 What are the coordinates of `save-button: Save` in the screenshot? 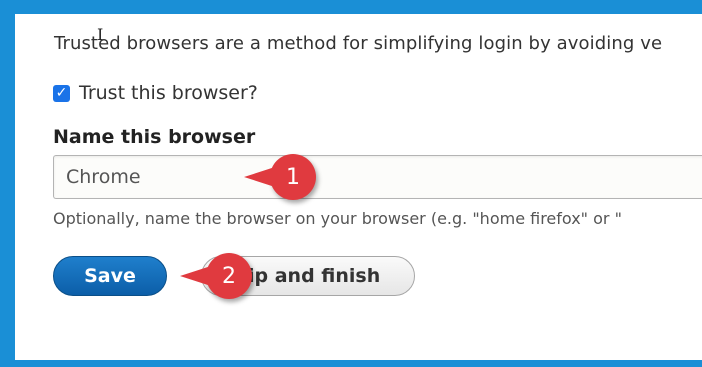 It's located at (110, 276).